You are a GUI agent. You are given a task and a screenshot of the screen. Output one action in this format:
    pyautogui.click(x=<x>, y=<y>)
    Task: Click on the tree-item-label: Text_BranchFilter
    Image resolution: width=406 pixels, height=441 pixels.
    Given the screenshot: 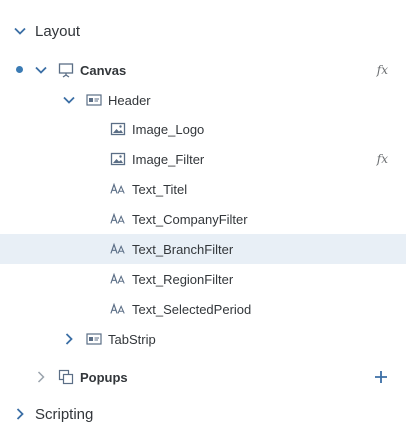 What is the action you would take?
    pyautogui.click(x=183, y=249)
    